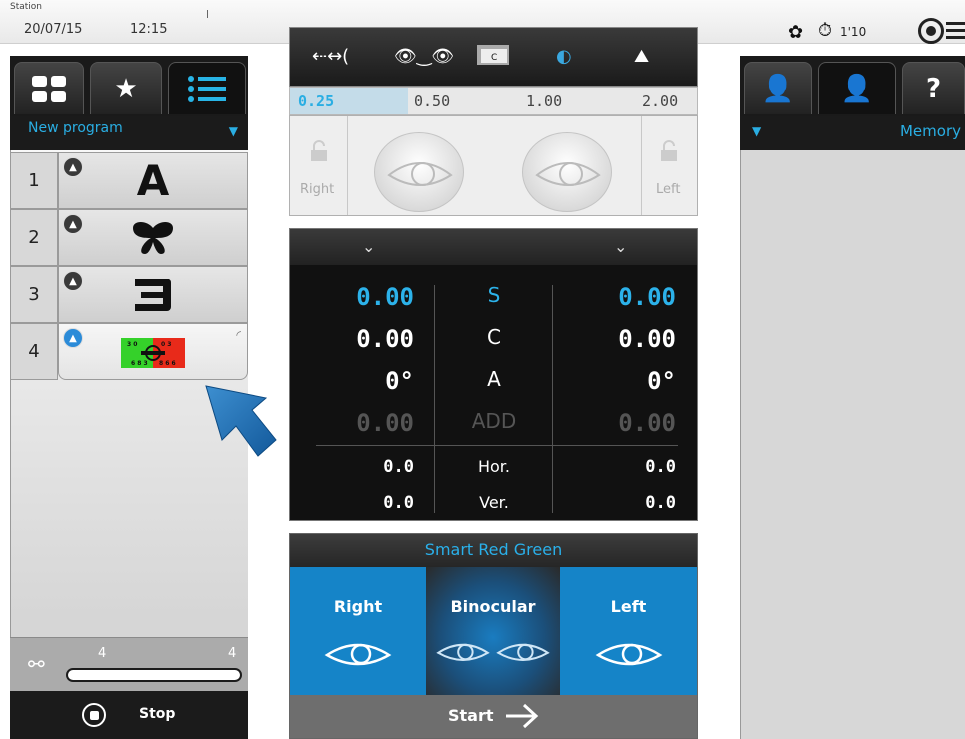 Image resolution: width=965 pixels, height=739 pixels. I want to click on program-row-1: 1 ▲ A, so click(129, 180).